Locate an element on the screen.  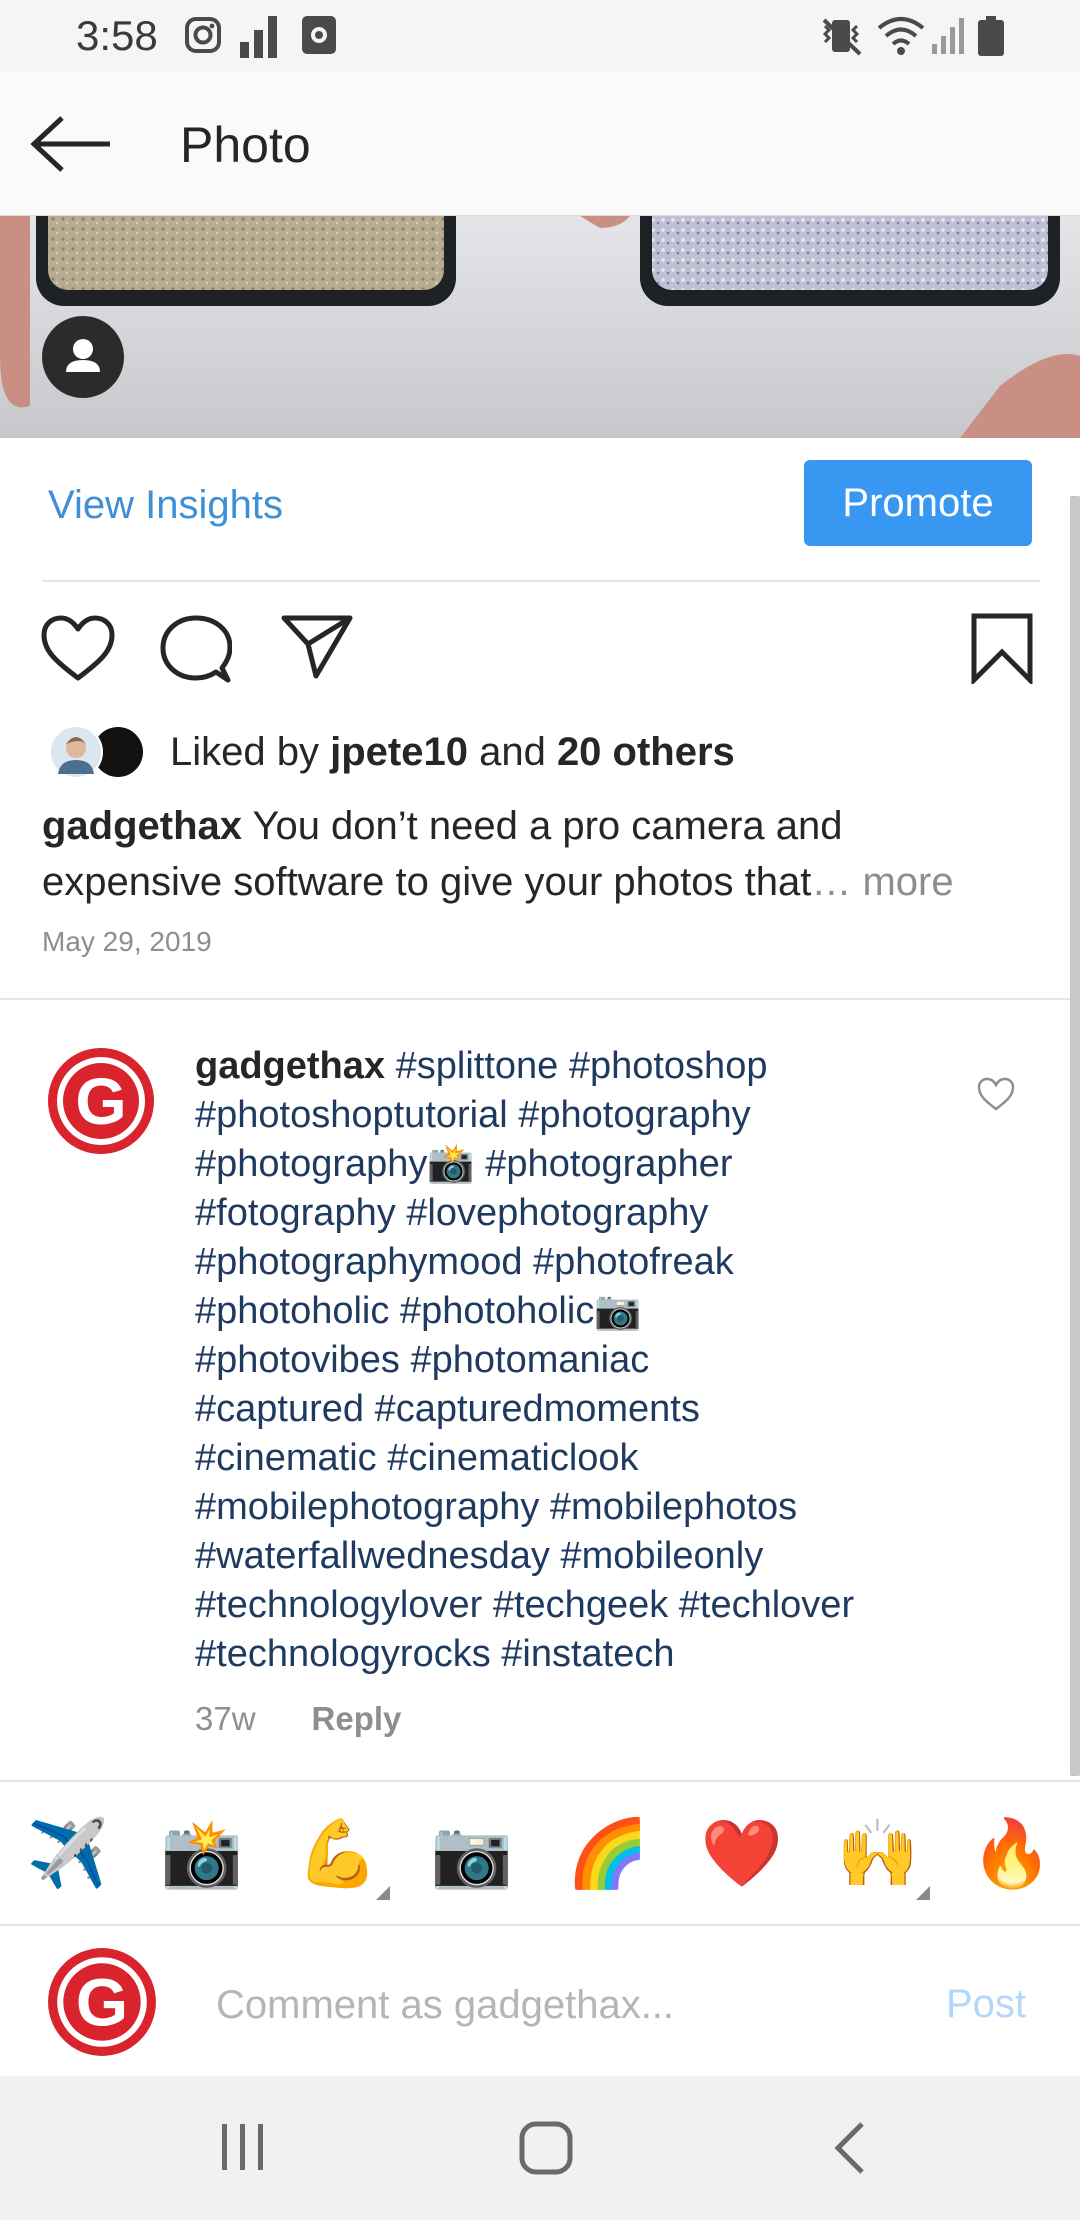
hashtag-line: #photographymood #photofreak is located at coordinates (464, 1262).